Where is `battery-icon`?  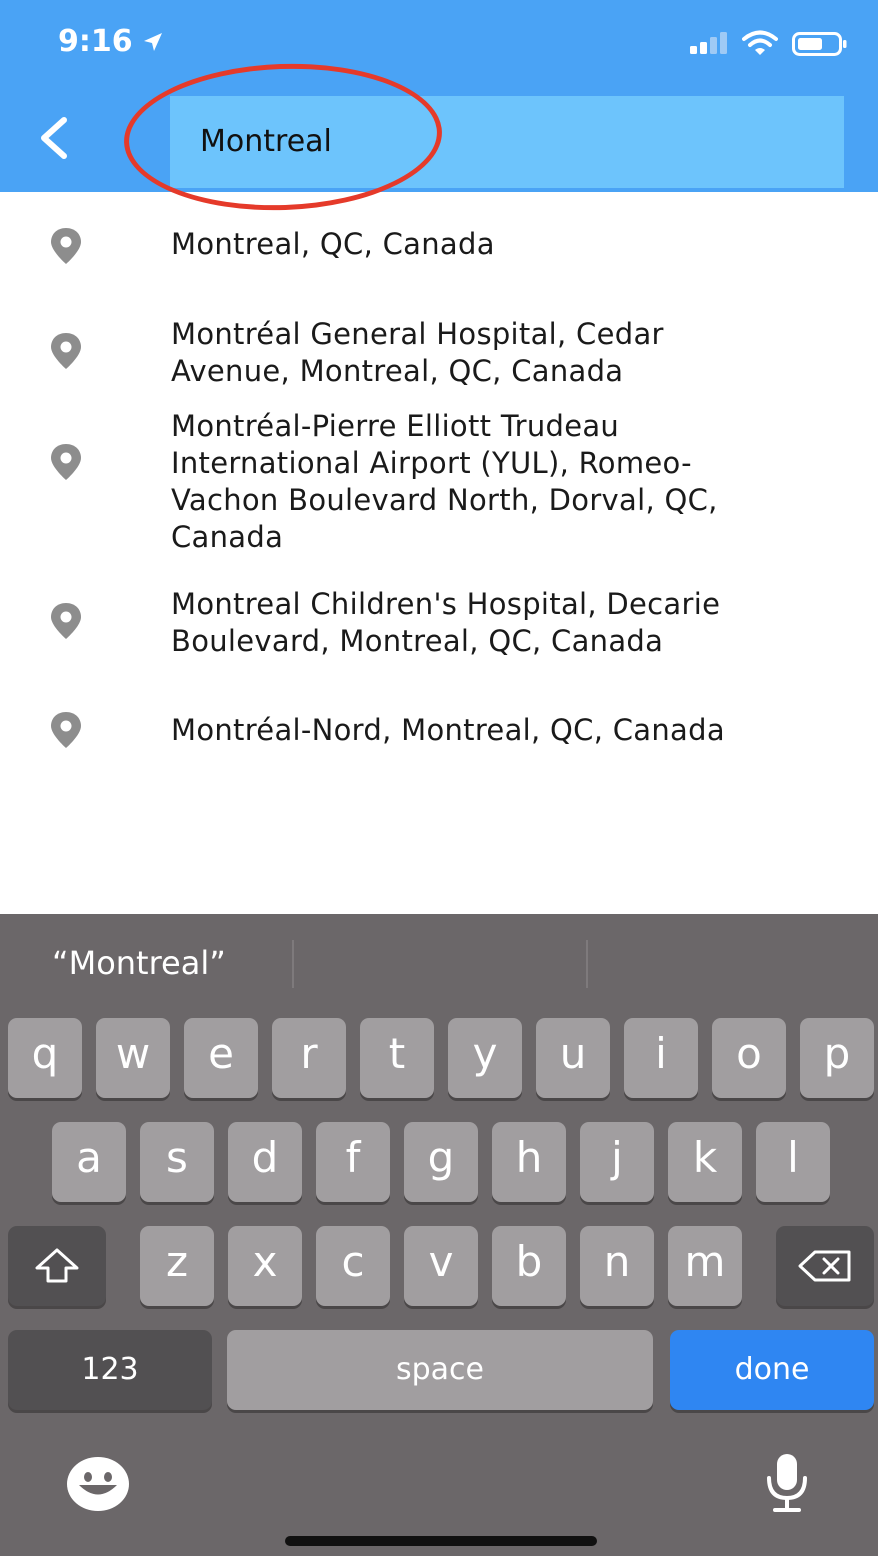 battery-icon is located at coordinates (819, 44).